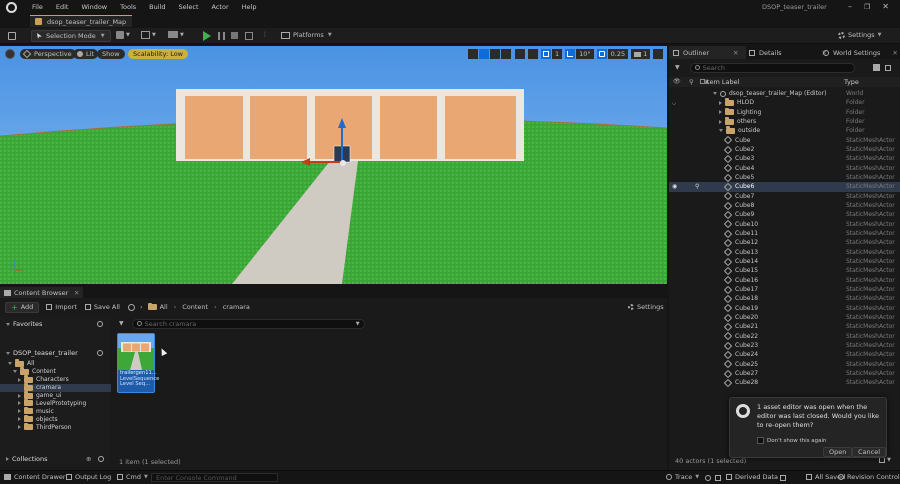 The height and width of the screenshot is (484, 900). I want to click on trace-button: Trace ▼, so click(682, 477).